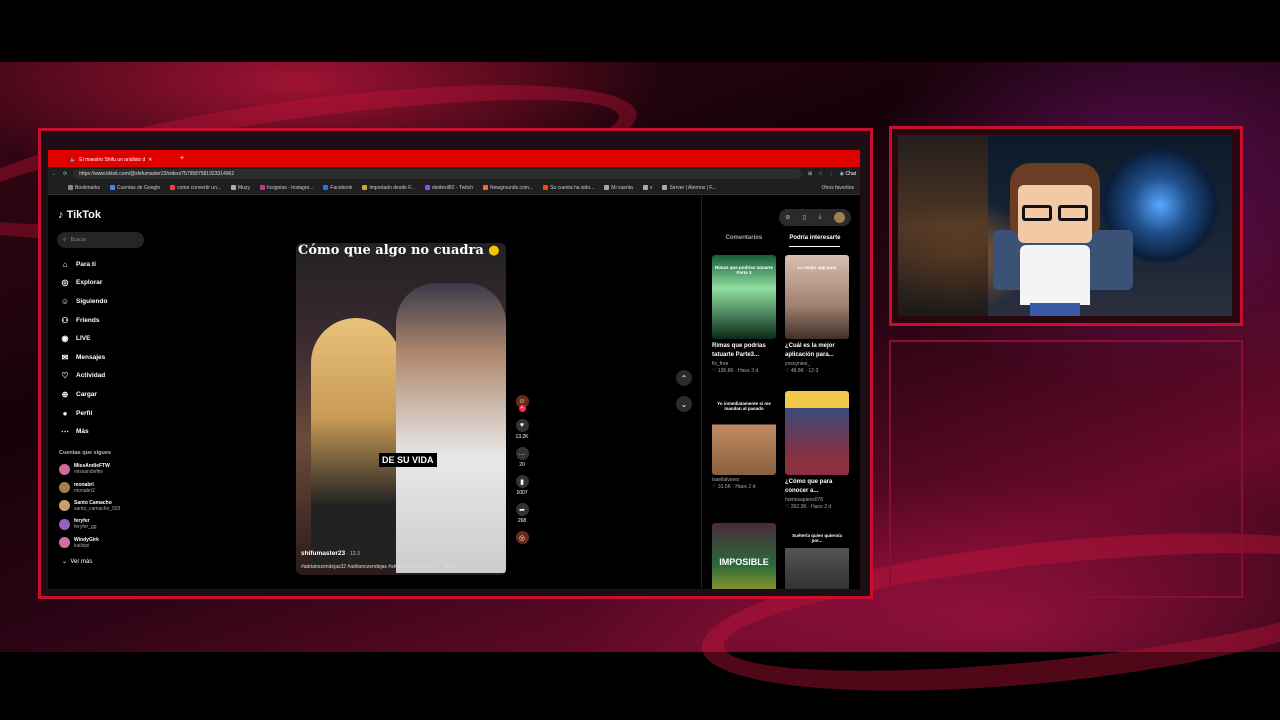 The image size is (1280, 720). Describe the element at coordinates (839, 217) in the screenshot. I see `profile-icon` at that location.